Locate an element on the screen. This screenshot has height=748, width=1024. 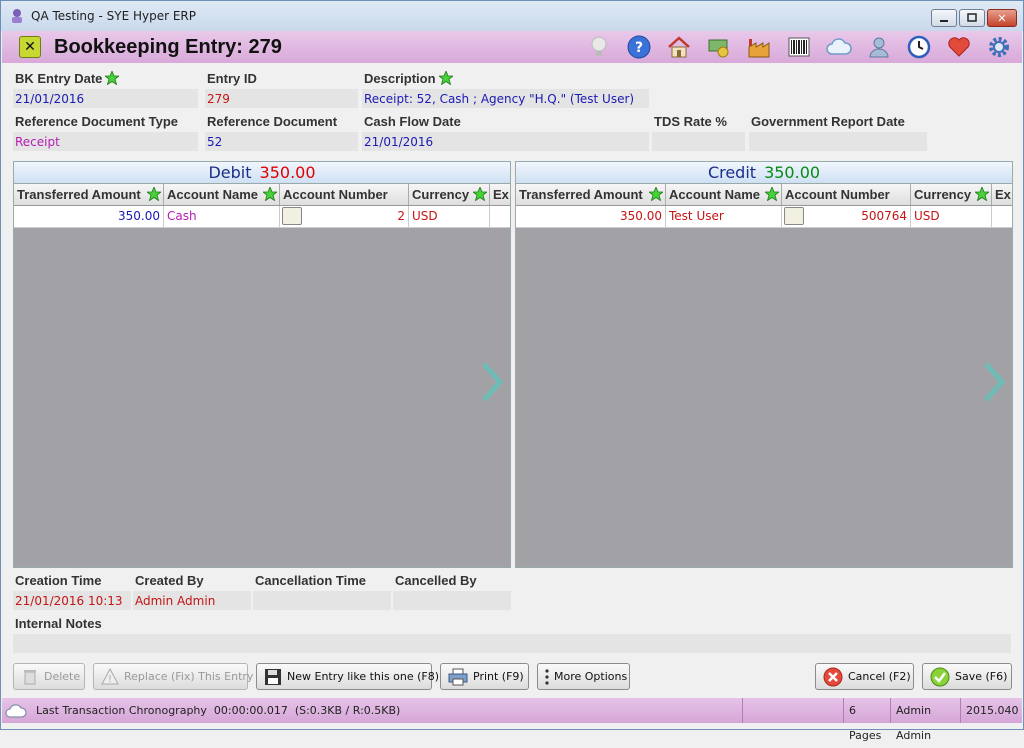
credit-title: Credit is located at coordinates (732, 172).